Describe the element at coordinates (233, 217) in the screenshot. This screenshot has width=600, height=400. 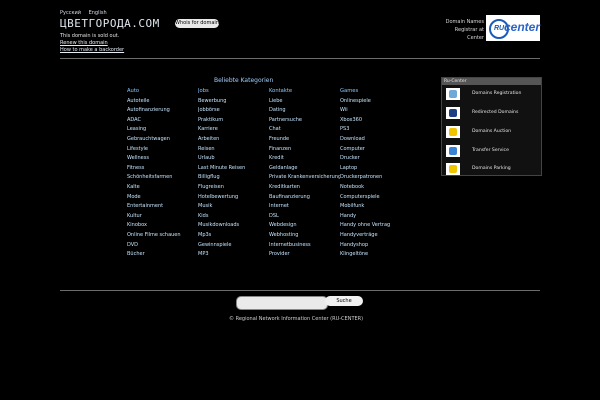
I see `category-link: Kids` at that location.